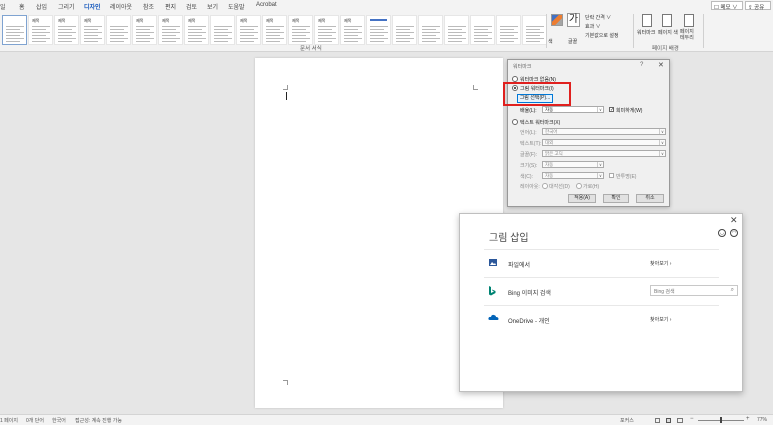  I want to click on focus-button: 포커스, so click(627, 420).